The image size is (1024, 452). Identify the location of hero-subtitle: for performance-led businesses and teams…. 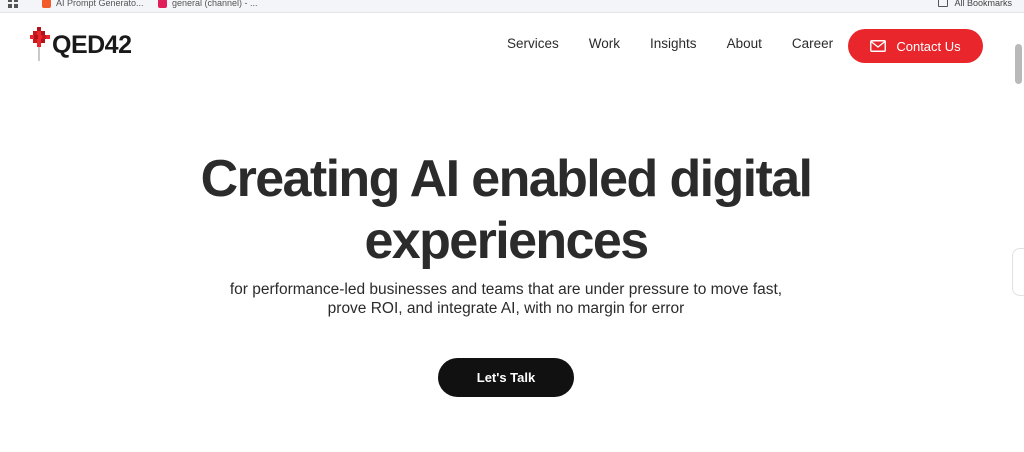
(506, 299).